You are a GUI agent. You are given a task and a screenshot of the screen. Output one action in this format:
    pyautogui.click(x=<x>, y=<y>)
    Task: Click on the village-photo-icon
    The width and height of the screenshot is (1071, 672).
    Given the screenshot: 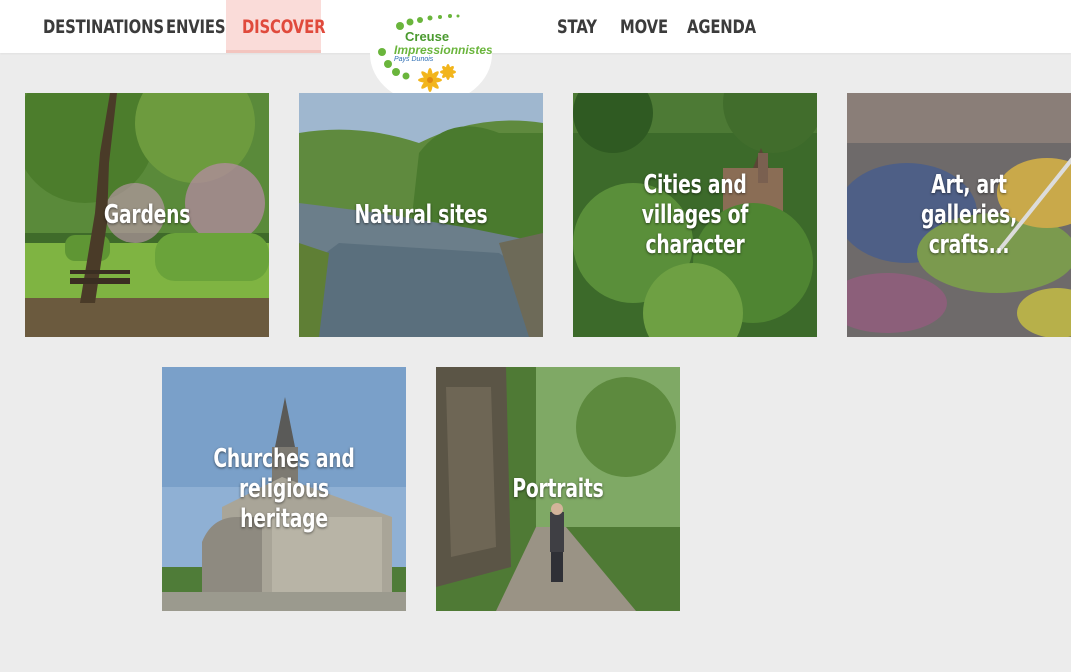 What is the action you would take?
    pyautogui.click(x=695, y=215)
    